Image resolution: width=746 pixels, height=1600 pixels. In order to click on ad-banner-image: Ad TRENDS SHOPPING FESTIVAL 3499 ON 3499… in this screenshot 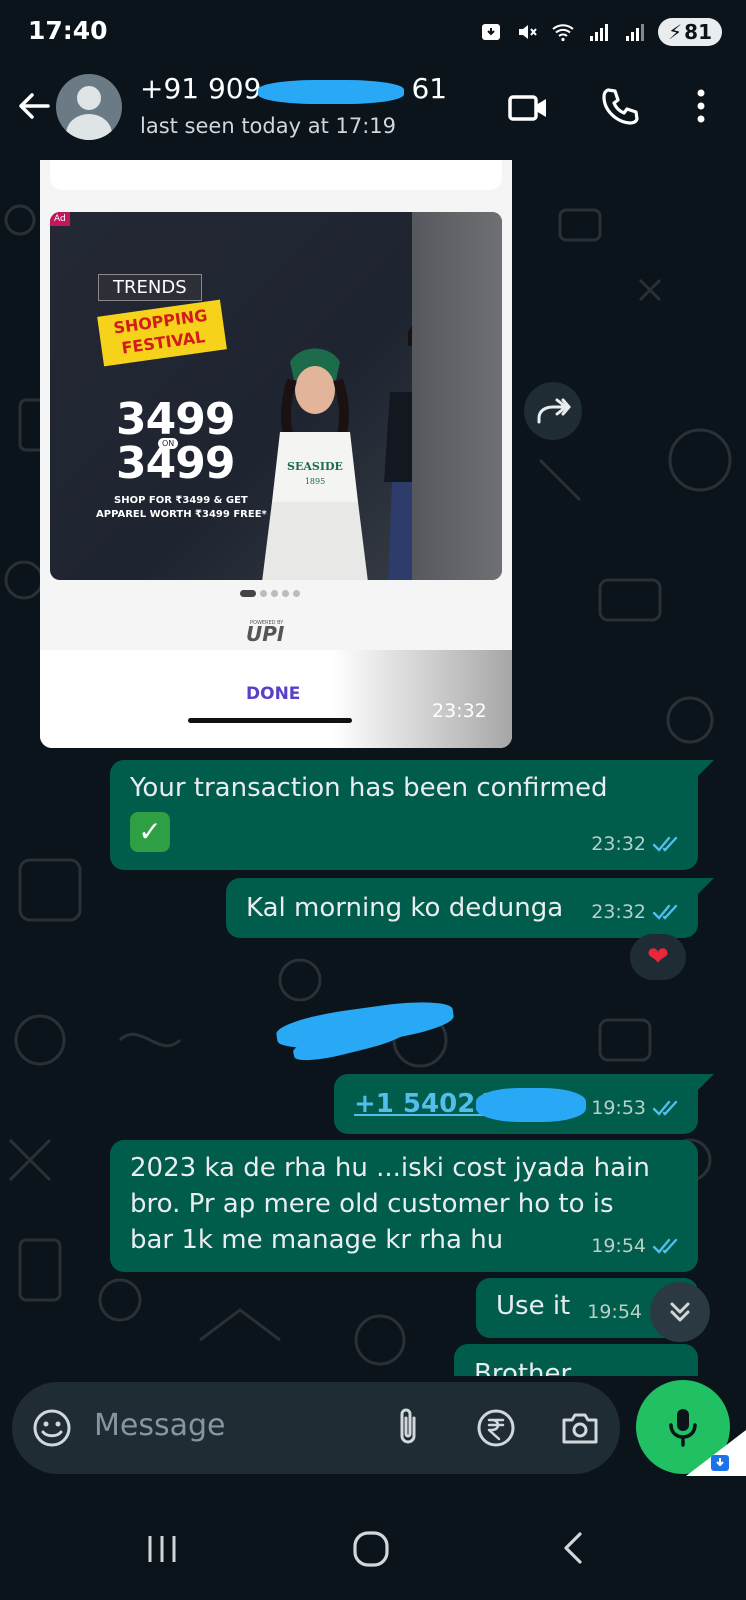, I will do `click(276, 396)`.